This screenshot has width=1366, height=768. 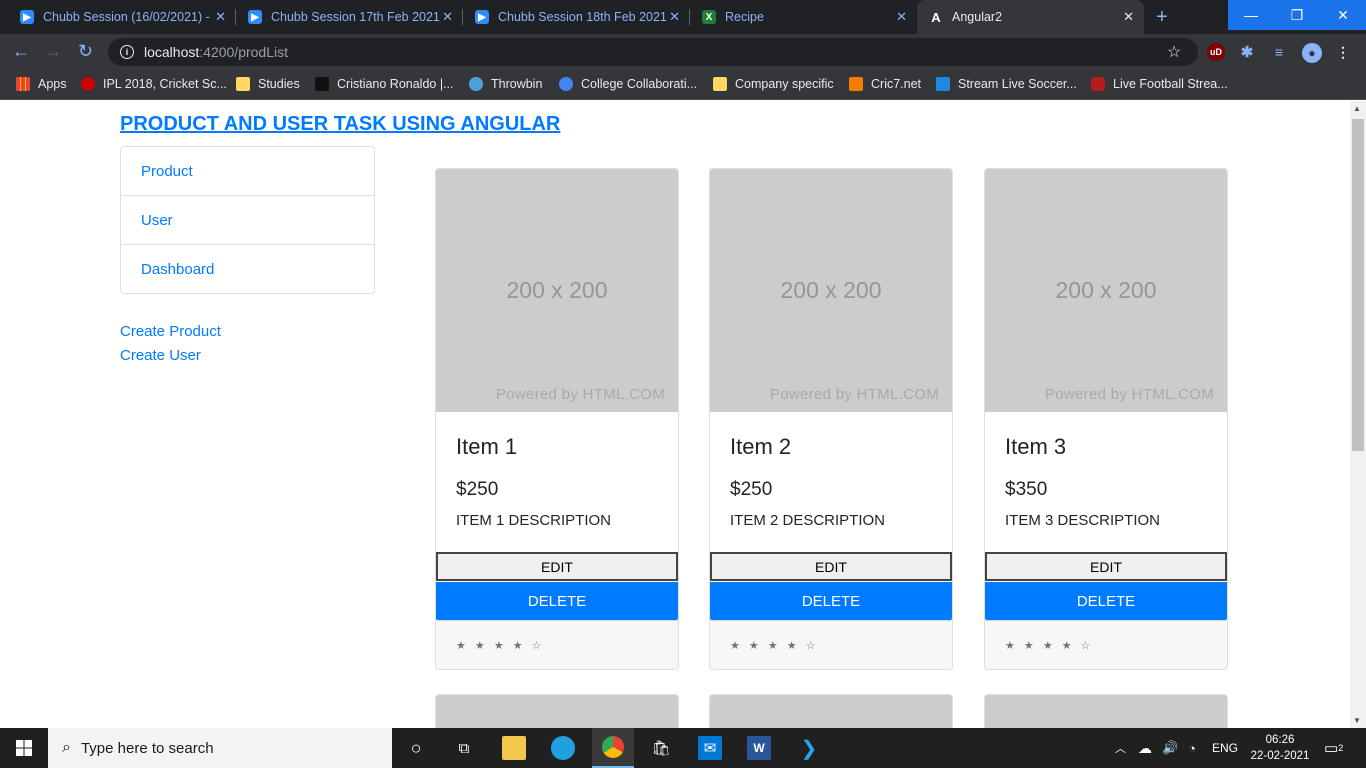 What do you see at coordinates (563, 748) in the screenshot?
I see `edge-icon` at bounding box center [563, 748].